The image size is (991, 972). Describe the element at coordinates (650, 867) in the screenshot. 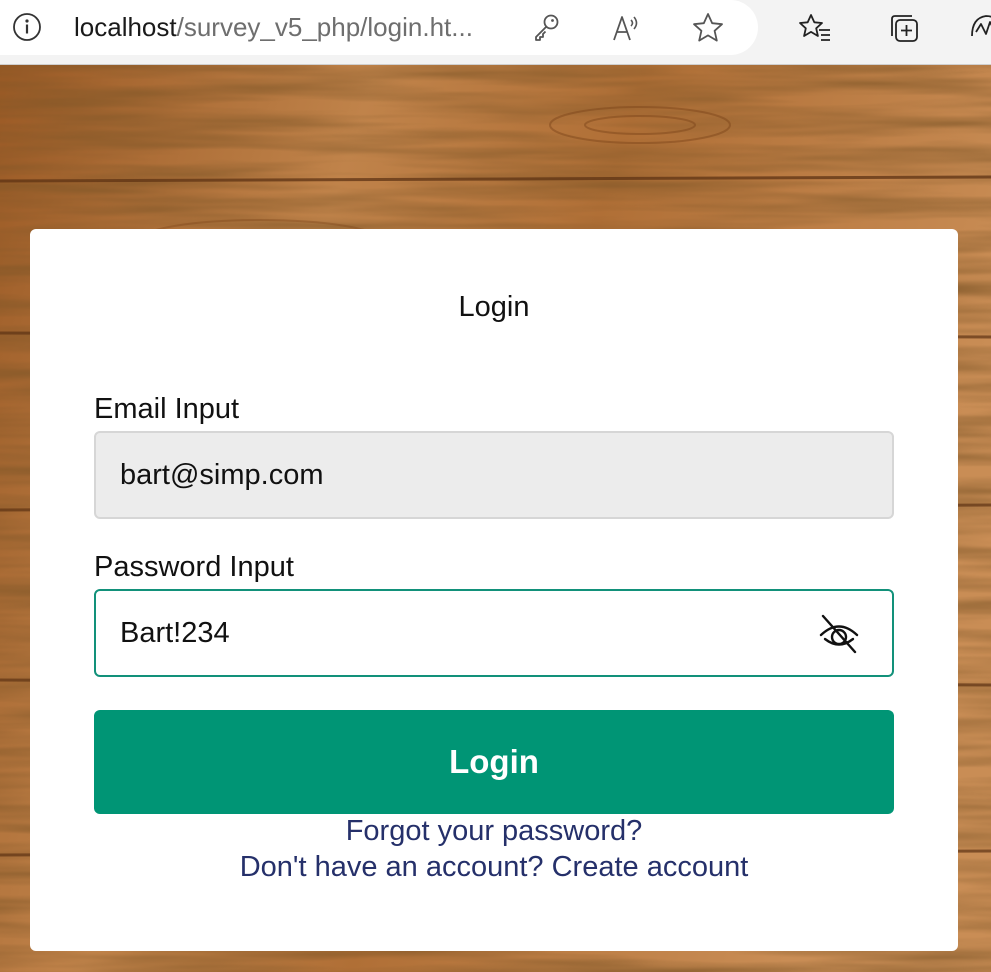

I see `create-account-link: Create account` at that location.